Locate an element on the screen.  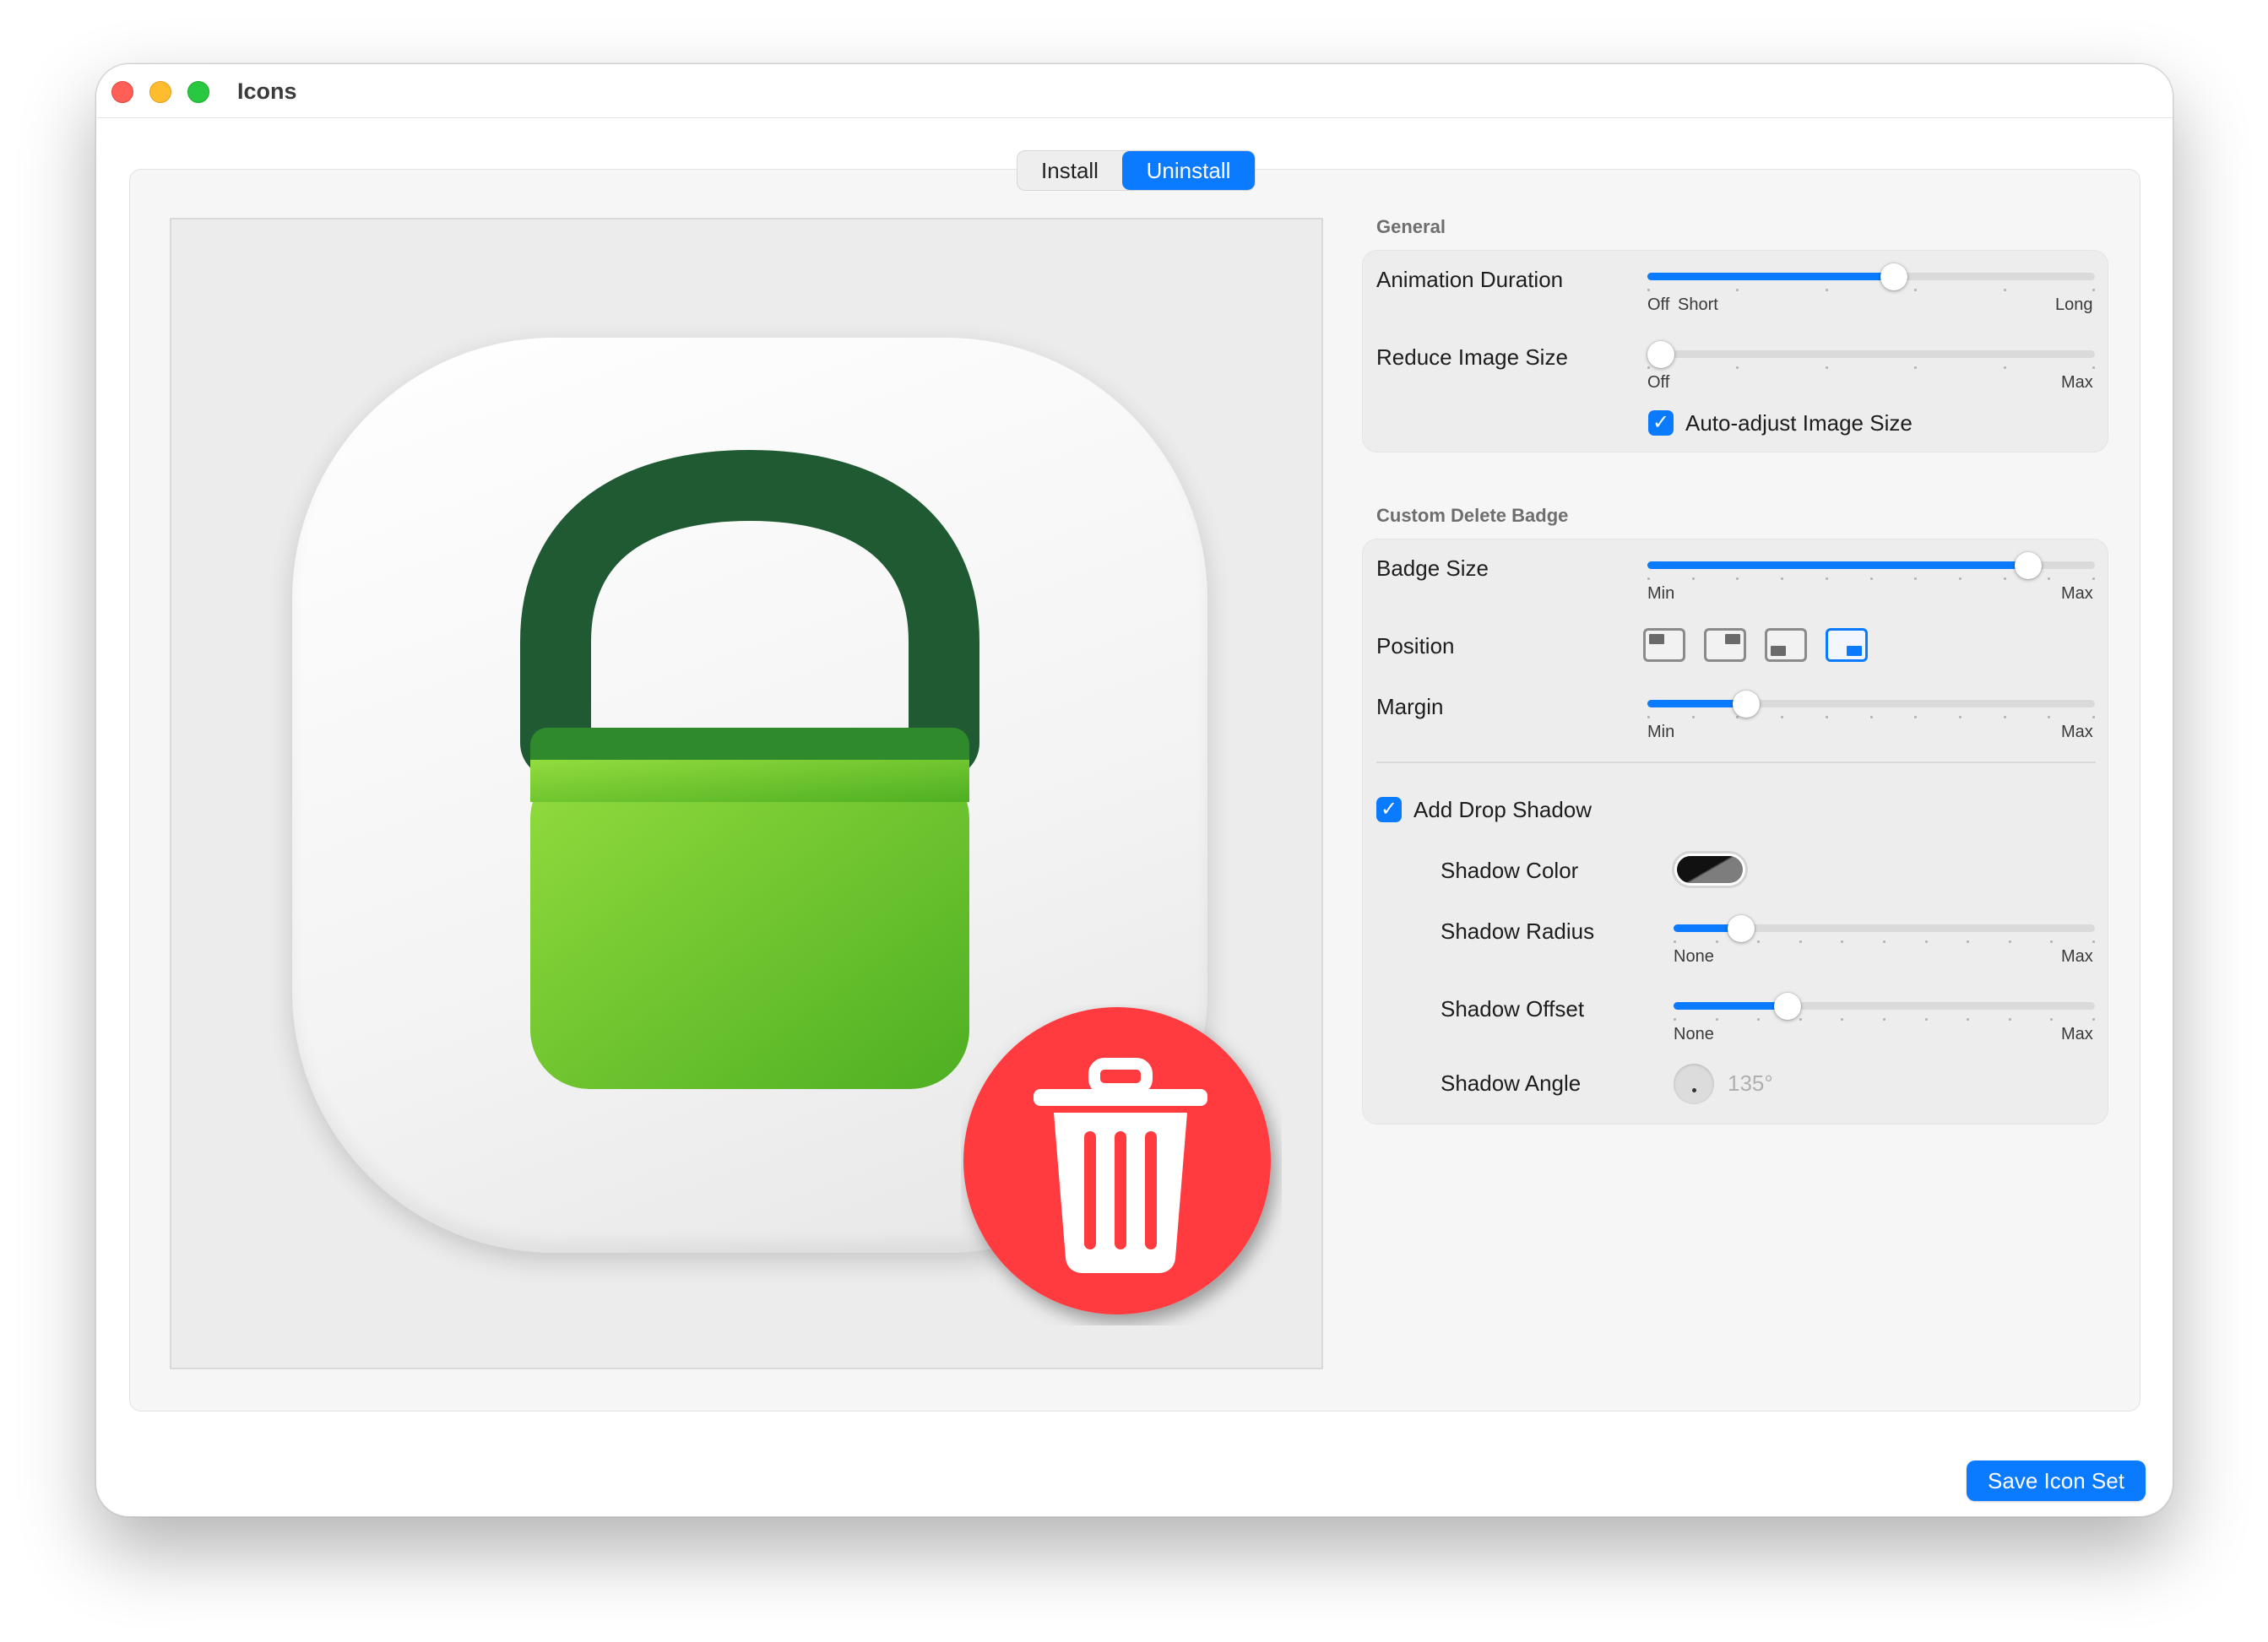
tab-uninstall: Uninstall is located at coordinates (1188, 170).